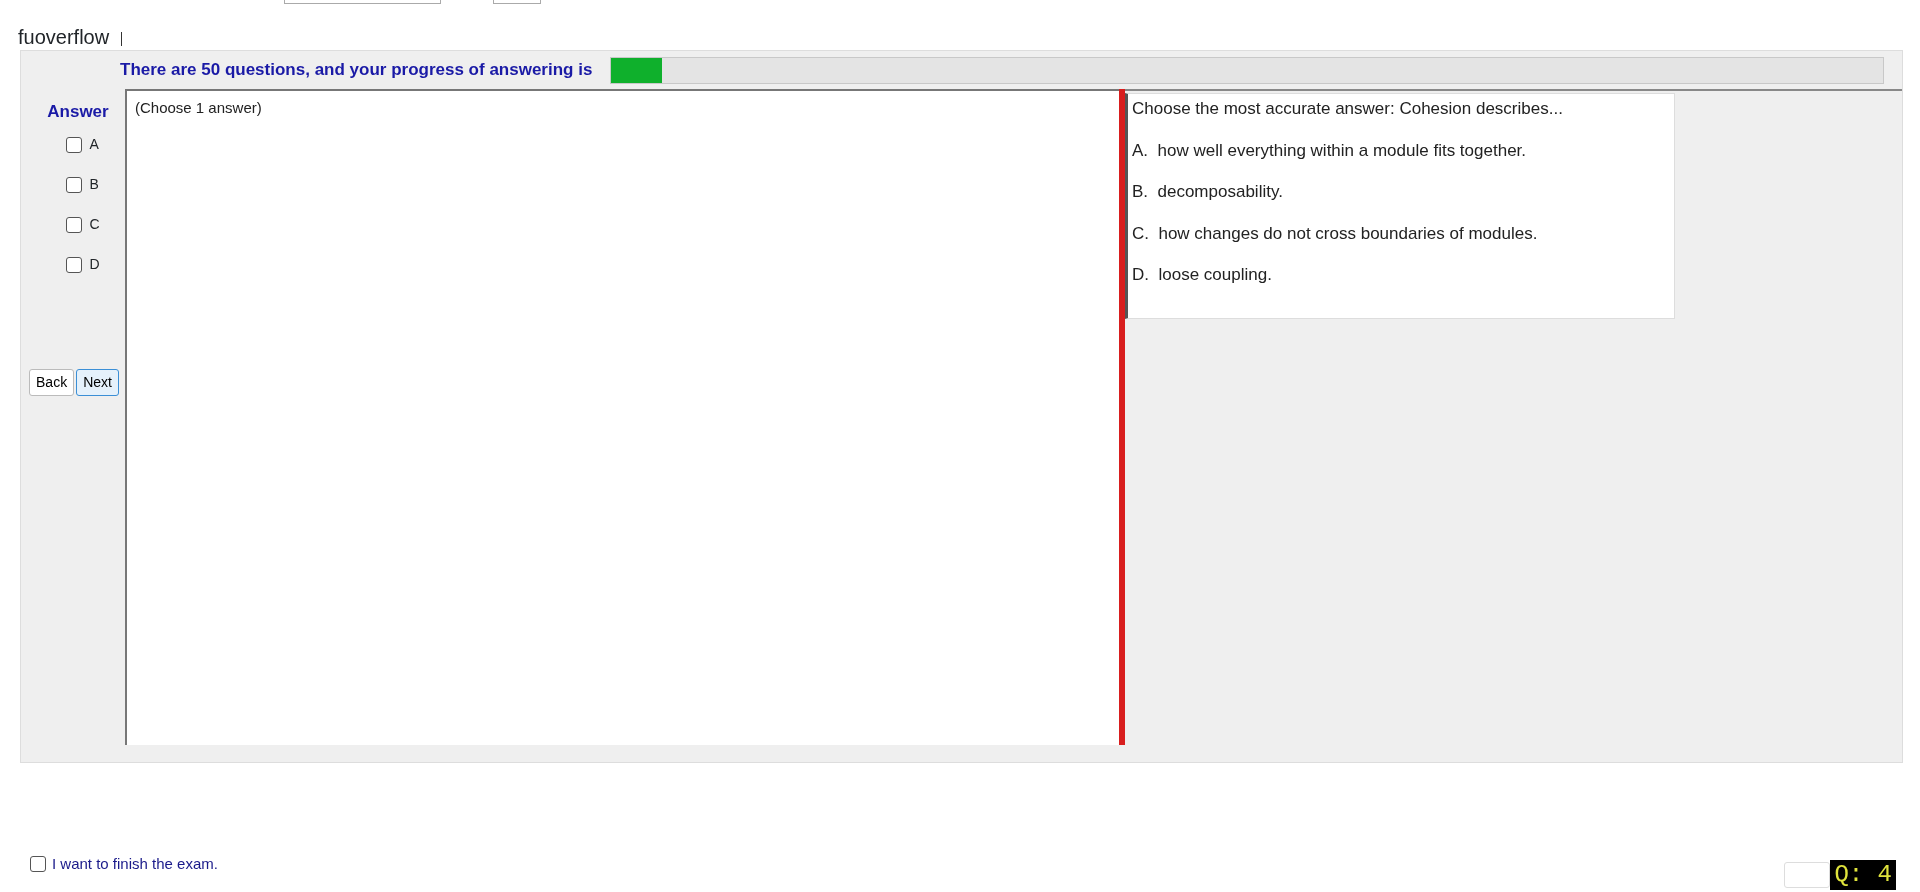 The width and height of the screenshot is (1920, 892). What do you see at coordinates (1335, 233) in the screenshot?
I see `answer-choice: C. how changes do not cross boundaries of modules.` at bounding box center [1335, 233].